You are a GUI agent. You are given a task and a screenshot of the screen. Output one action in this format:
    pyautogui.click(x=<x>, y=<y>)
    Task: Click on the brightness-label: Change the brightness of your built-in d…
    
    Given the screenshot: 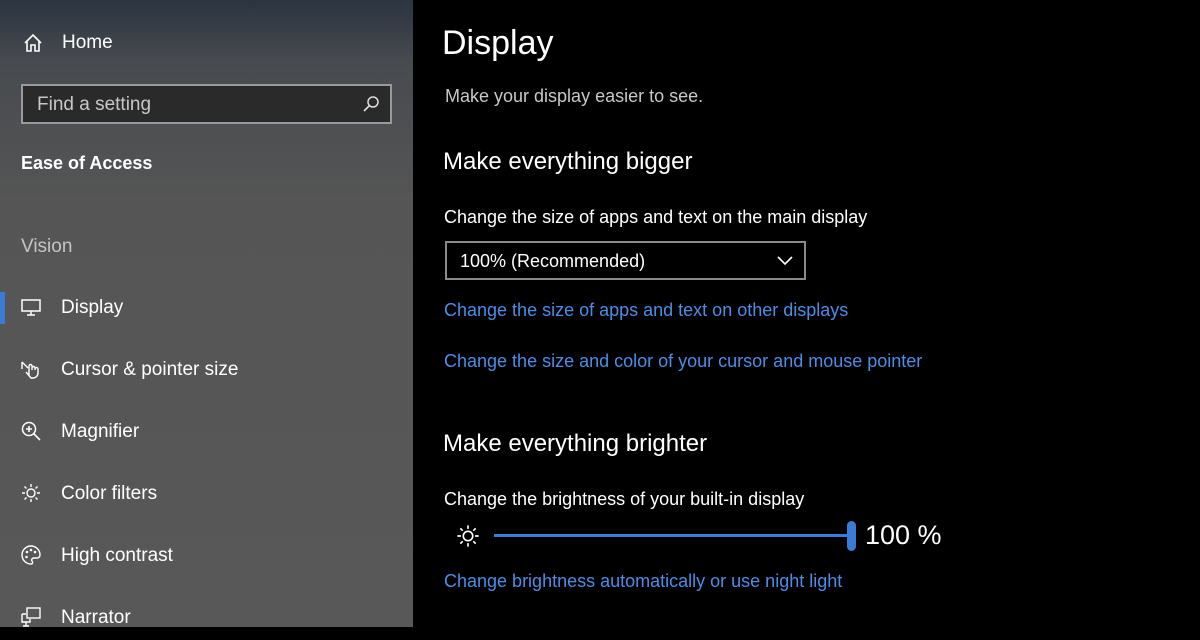 What is the action you would take?
    pyautogui.click(x=624, y=499)
    